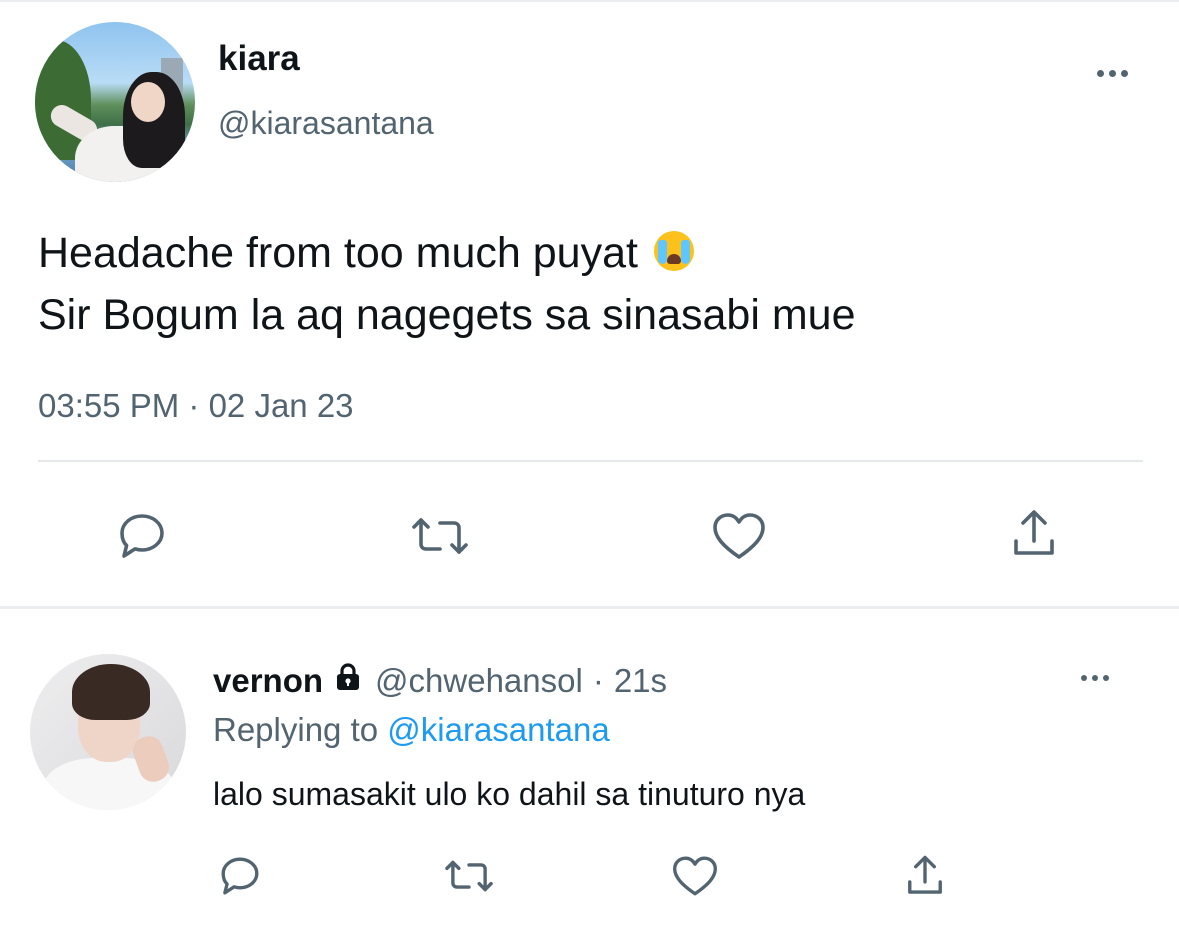 This screenshot has width=1179, height=925. Describe the element at coordinates (695, 876) in the screenshot. I see `reply-like-icon` at that location.